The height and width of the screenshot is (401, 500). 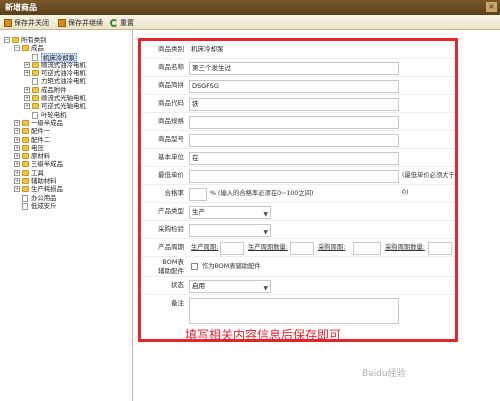 What do you see at coordinates (491, 7) in the screenshot?
I see `close-icon: ×` at bounding box center [491, 7].